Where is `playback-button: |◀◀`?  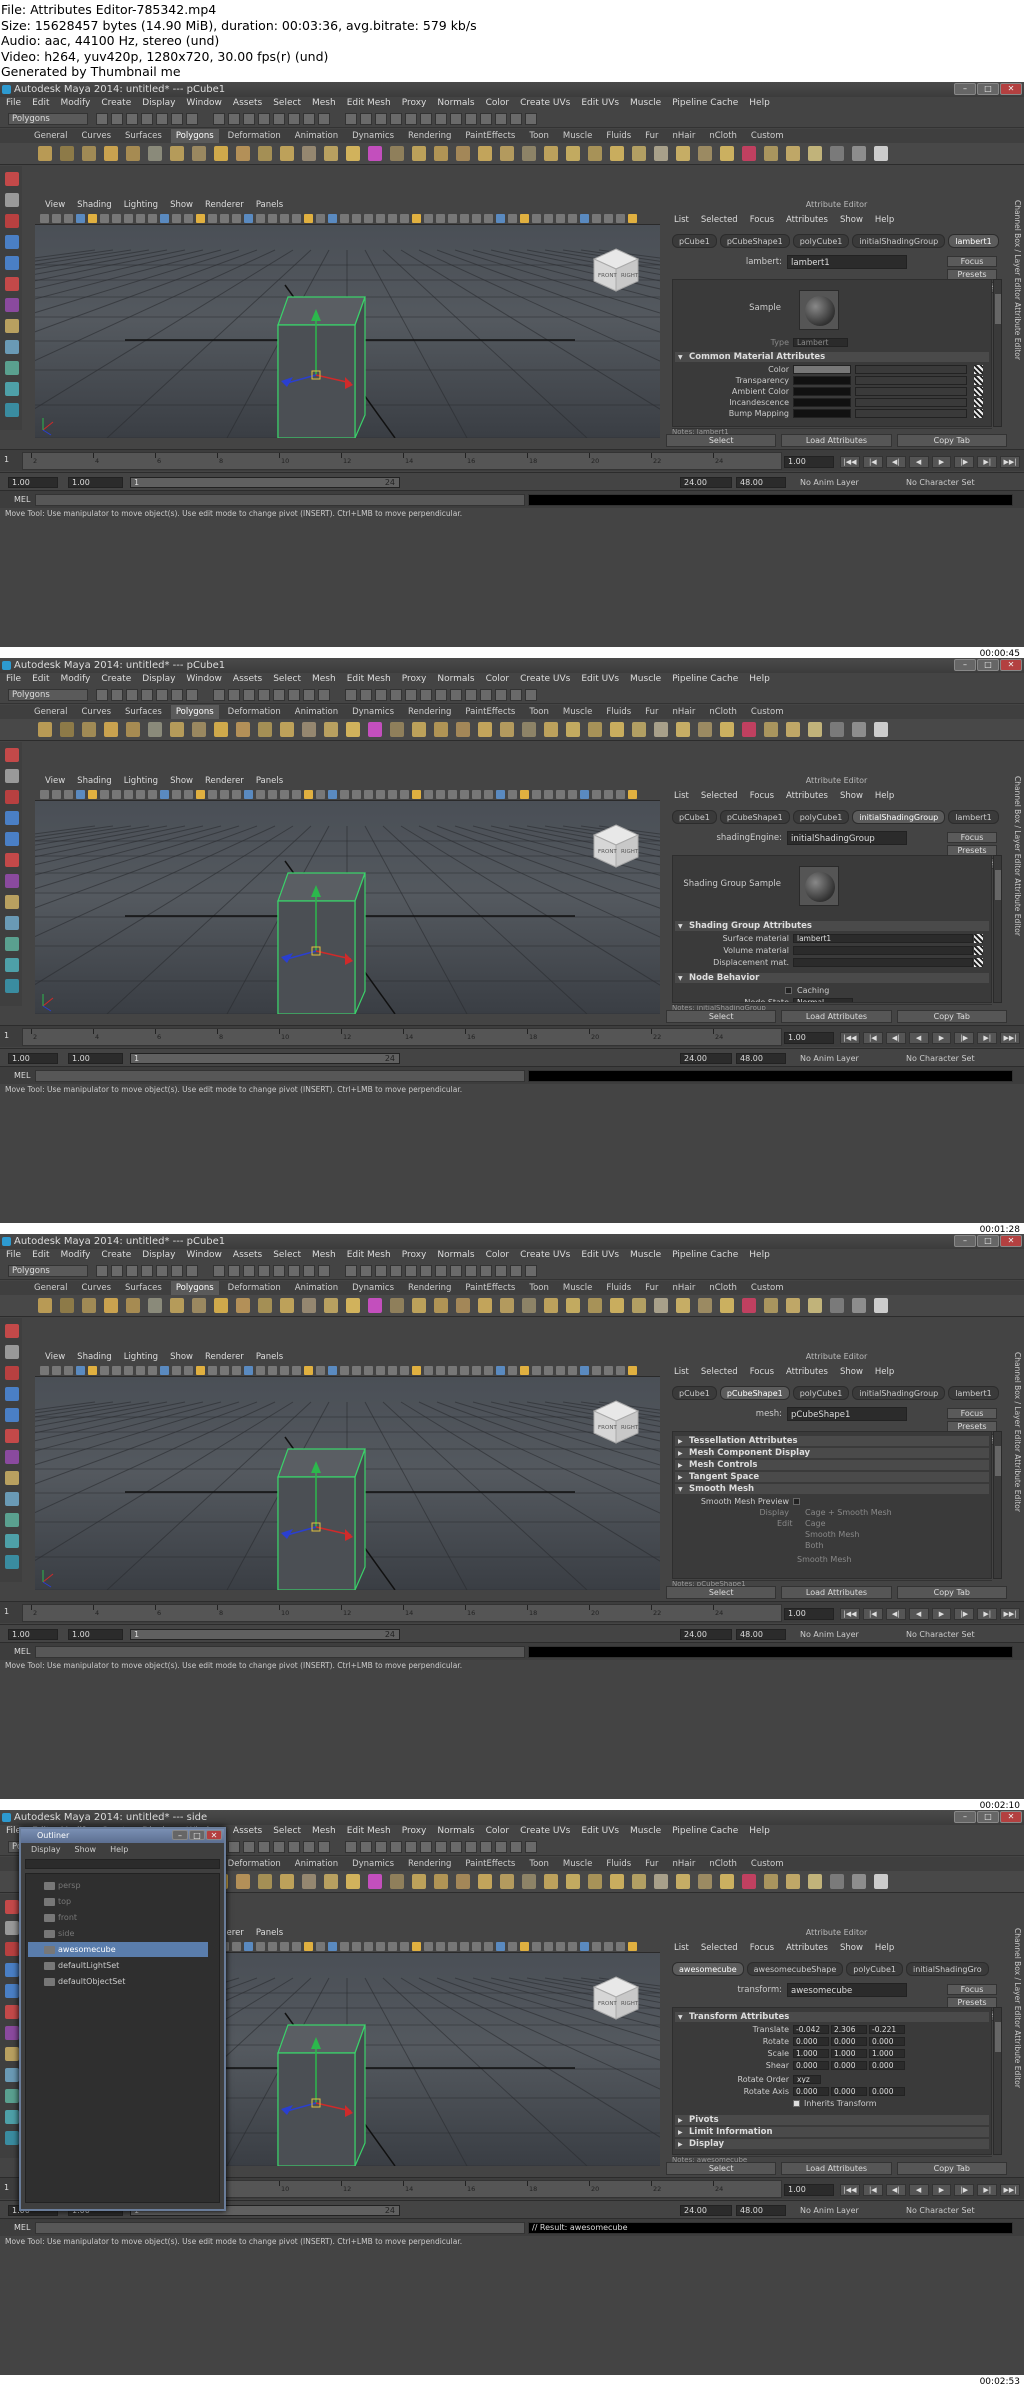 playback-button: |◀◀ is located at coordinates (850, 462).